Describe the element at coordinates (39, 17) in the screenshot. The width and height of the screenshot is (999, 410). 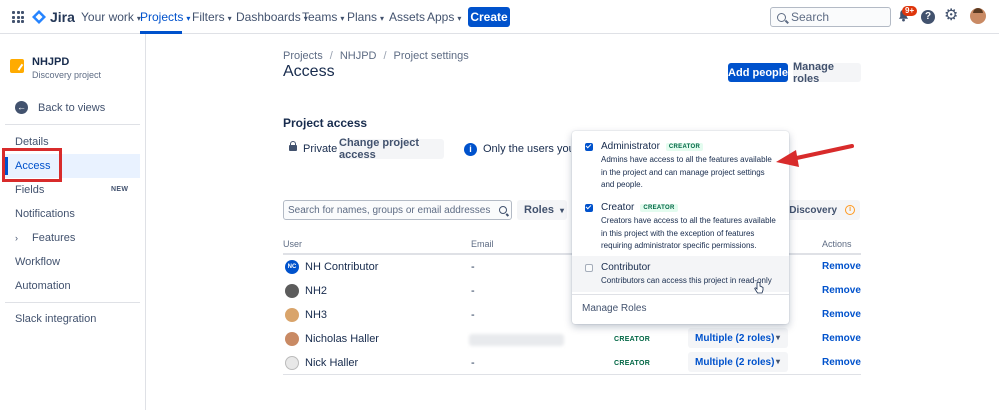
I see `jira-icon` at that location.